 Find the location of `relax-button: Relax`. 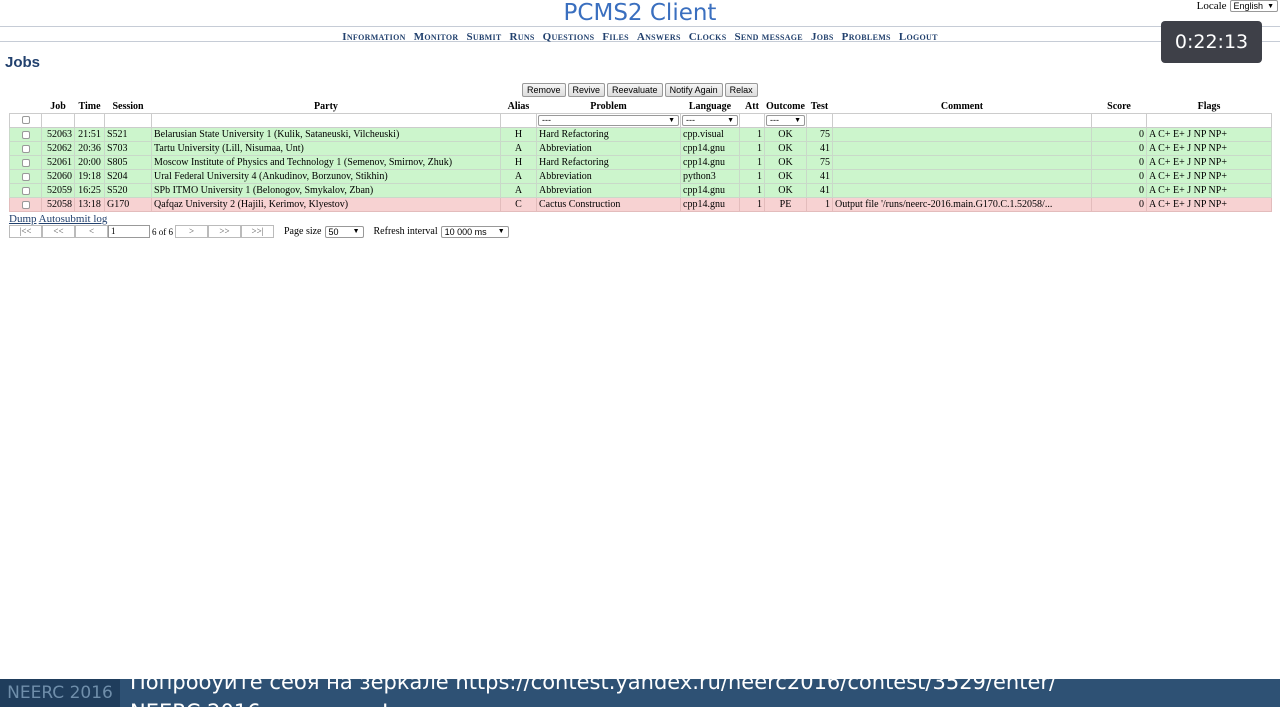

relax-button: Relax is located at coordinates (741, 90).